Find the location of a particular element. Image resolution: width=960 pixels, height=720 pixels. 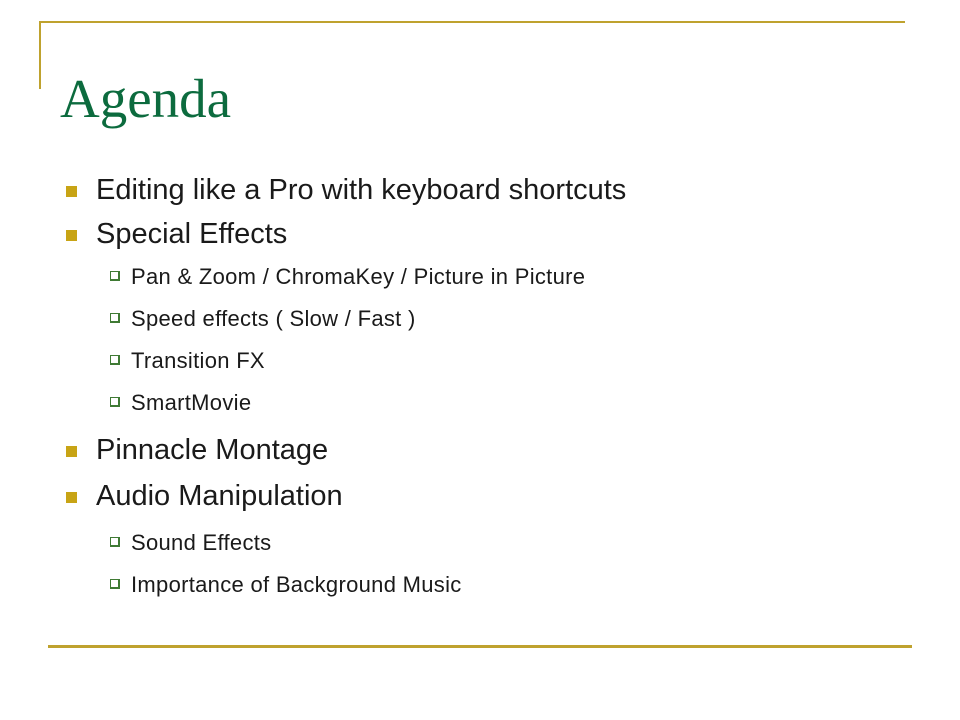

sub-list-item-label: Sound Effects is located at coordinates (201, 542).